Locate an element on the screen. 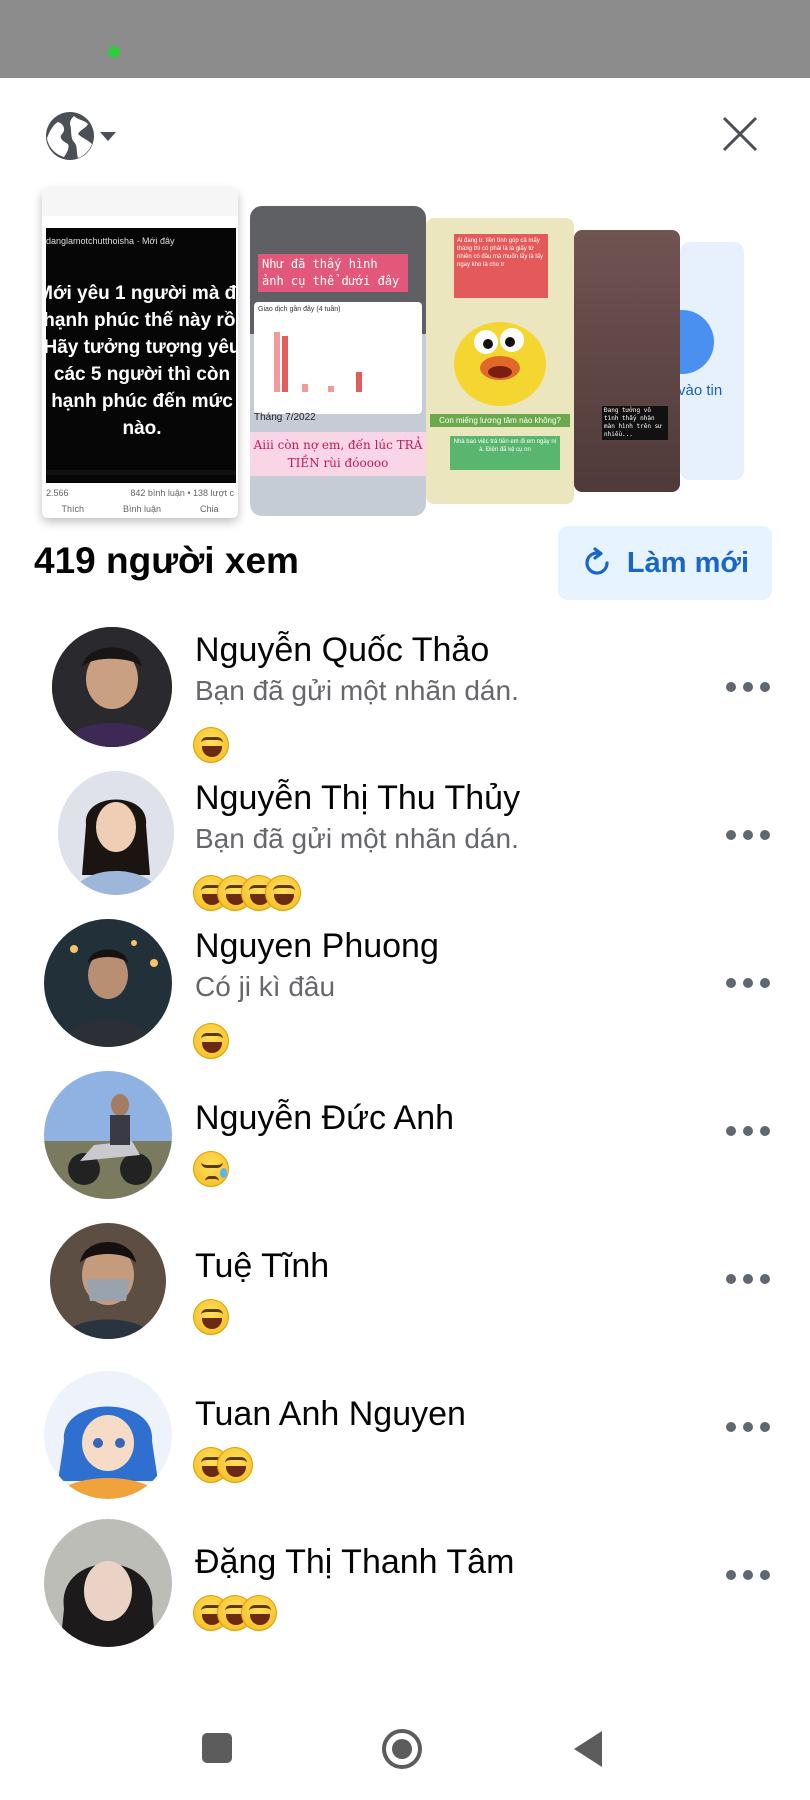  close-icon is located at coordinates (740, 134).